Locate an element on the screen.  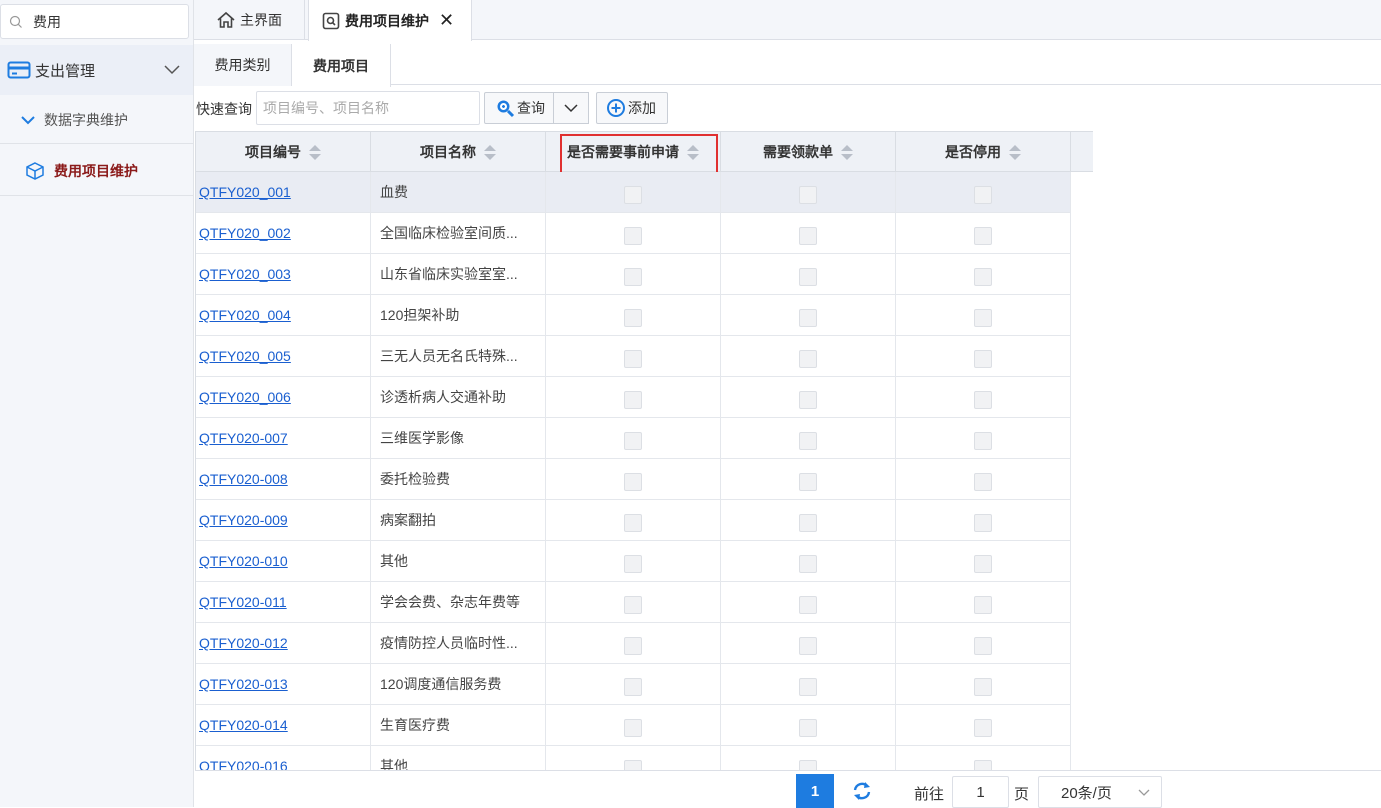
column-header-name: 项目名称 is located at coordinates (458, 152).